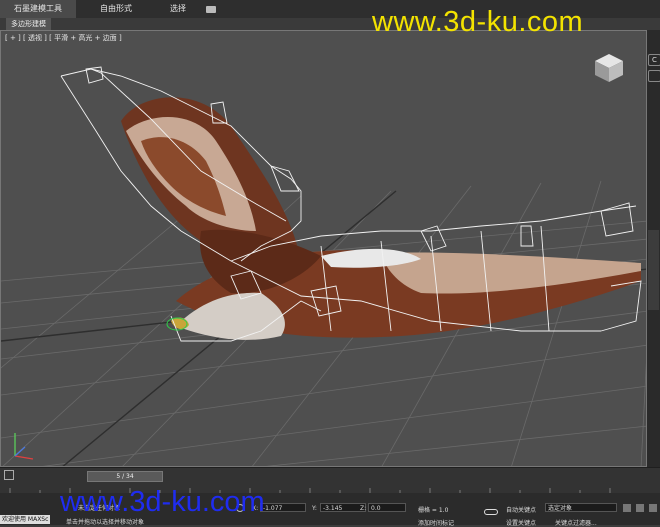 The image size is (660, 527). What do you see at coordinates (521, 522) in the screenshot?
I see `set-key-button: 设置关键点` at bounding box center [521, 522].